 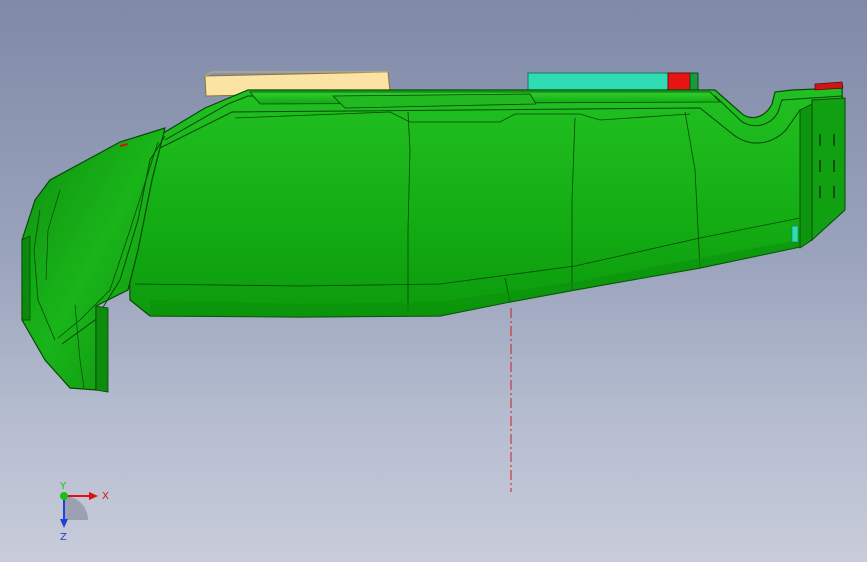 I want to click on z-axis-arrow, so click(x=64, y=523).